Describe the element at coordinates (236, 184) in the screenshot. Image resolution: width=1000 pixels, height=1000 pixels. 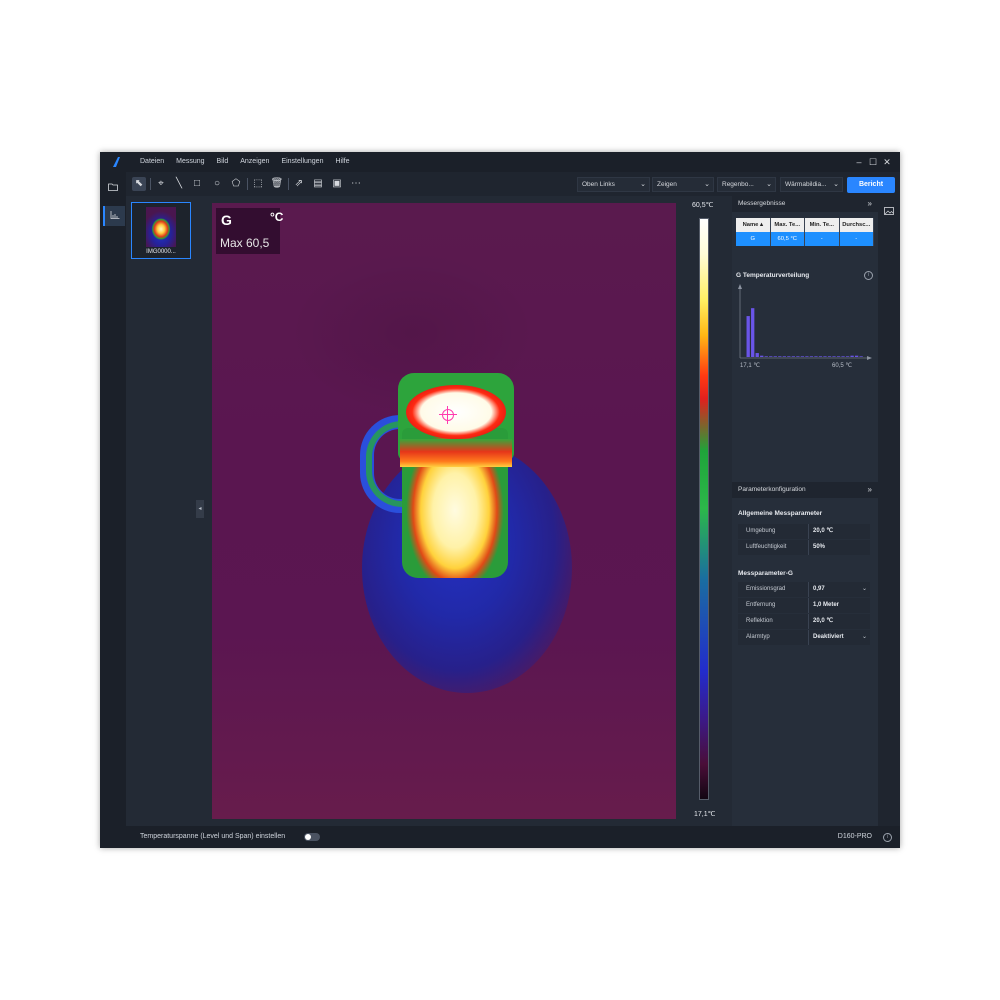
I see `polygon-tool-icon: ⬠` at that location.